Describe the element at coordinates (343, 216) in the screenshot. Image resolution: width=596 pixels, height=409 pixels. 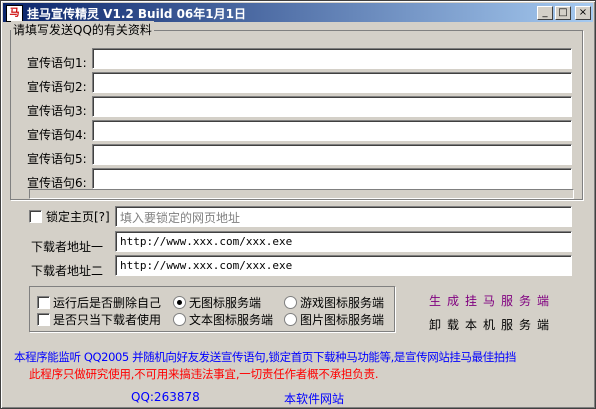
I see `homepage-url-input: 填入要锁定的网页地址` at that location.